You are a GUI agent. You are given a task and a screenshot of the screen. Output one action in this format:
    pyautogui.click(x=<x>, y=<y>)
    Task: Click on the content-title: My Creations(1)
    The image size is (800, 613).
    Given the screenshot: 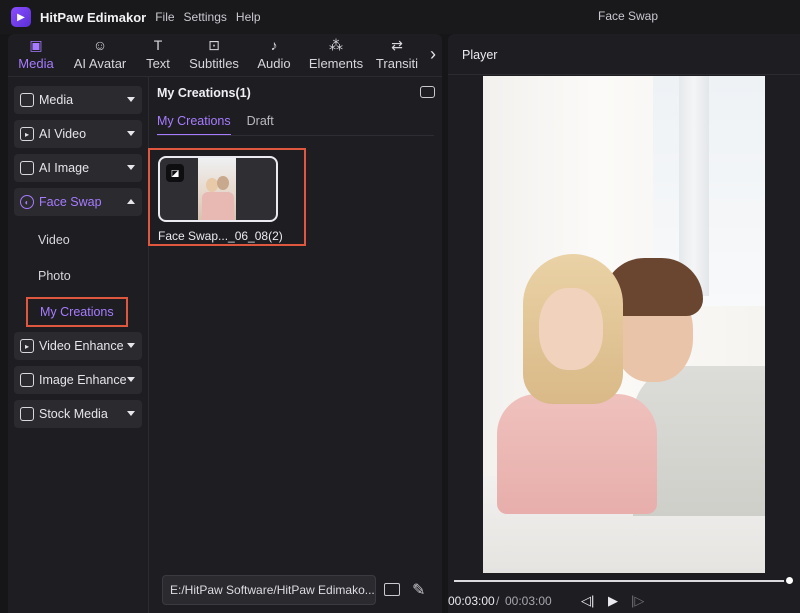 What is the action you would take?
    pyautogui.click(x=204, y=93)
    